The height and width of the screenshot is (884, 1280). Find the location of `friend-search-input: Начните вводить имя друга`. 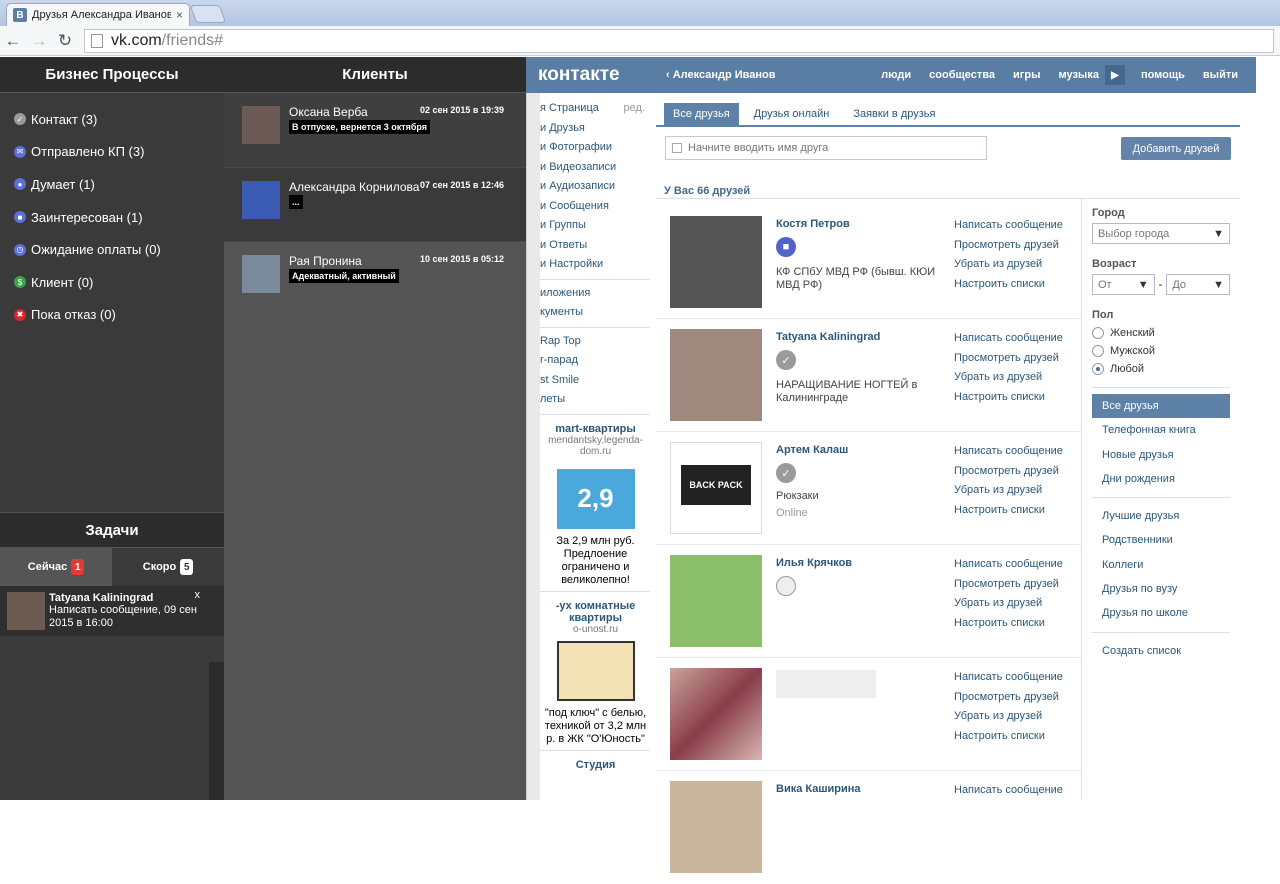

friend-search-input: Начните вводить имя друга is located at coordinates (826, 148).